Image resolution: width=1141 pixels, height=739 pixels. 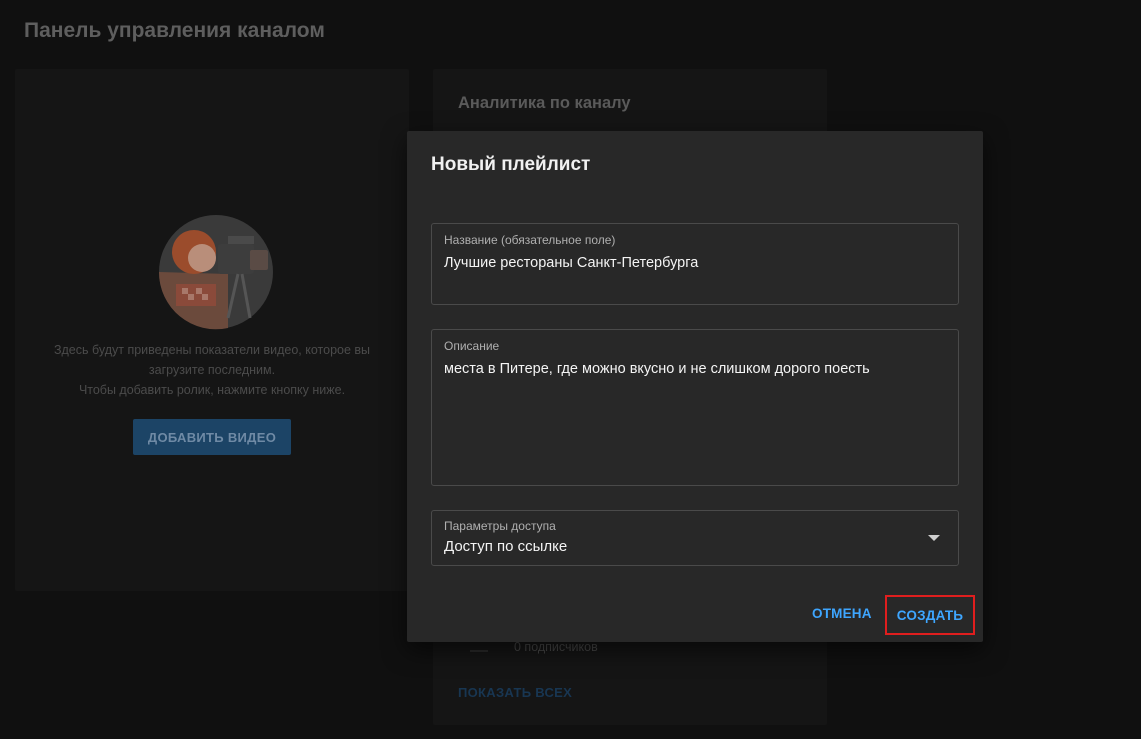 What do you see at coordinates (695, 538) in the screenshot?
I see `access-settings-select: Параметры доступа Доступ по ссылке` at bounding box center [695, 538].